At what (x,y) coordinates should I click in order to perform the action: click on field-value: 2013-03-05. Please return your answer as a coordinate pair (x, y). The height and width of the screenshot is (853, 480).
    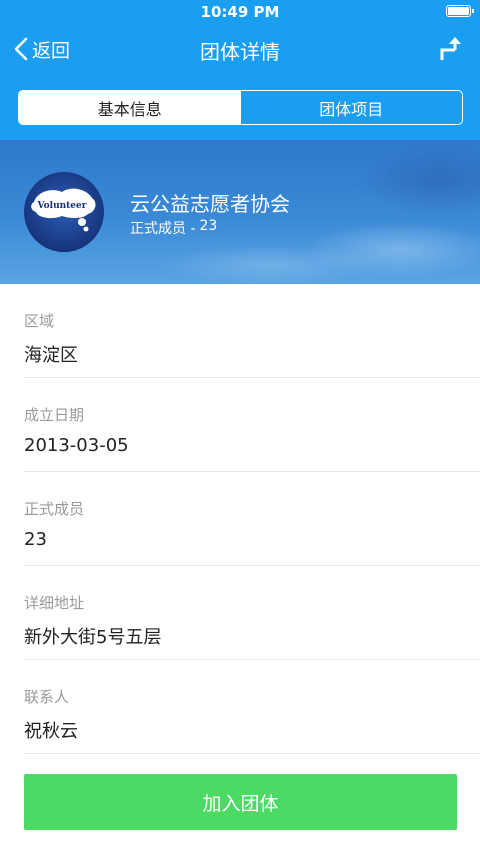
    Looking at the image, I should click on (76, 445).